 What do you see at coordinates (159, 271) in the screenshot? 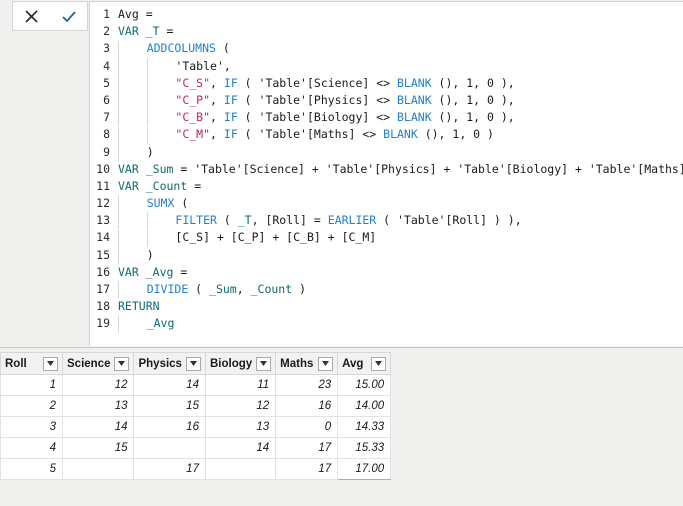
I see `code-token-var: _Avg` at bounding box center [159, 271].